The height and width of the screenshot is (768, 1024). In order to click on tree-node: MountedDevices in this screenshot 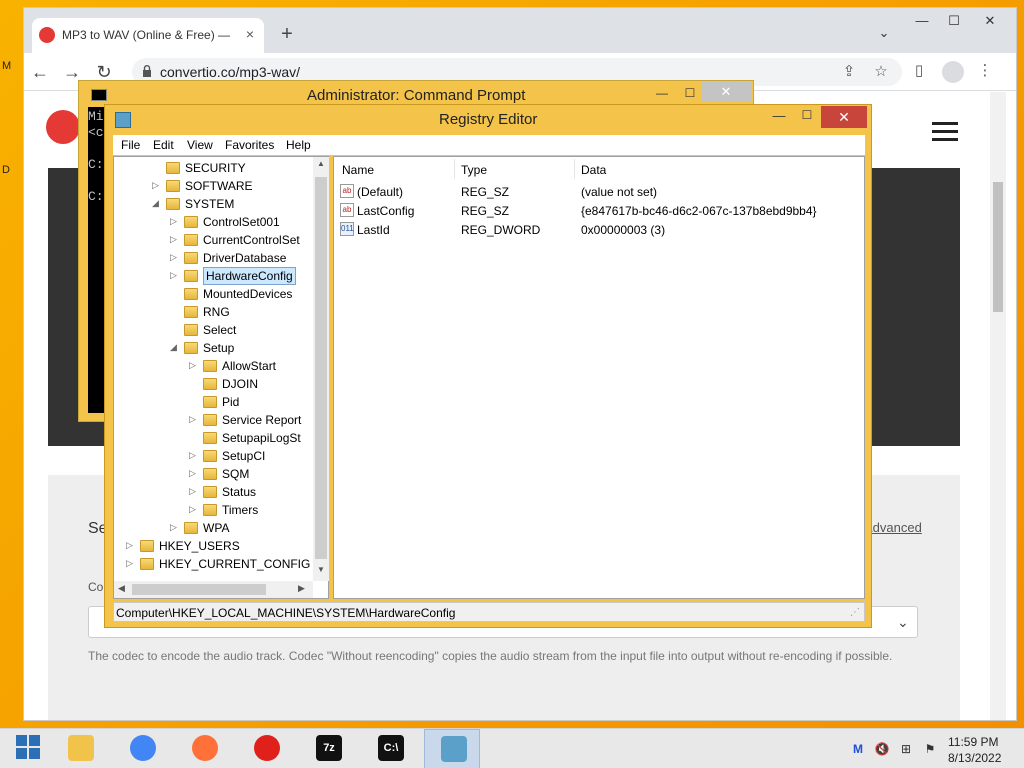, I will do `click(213, 294)`.